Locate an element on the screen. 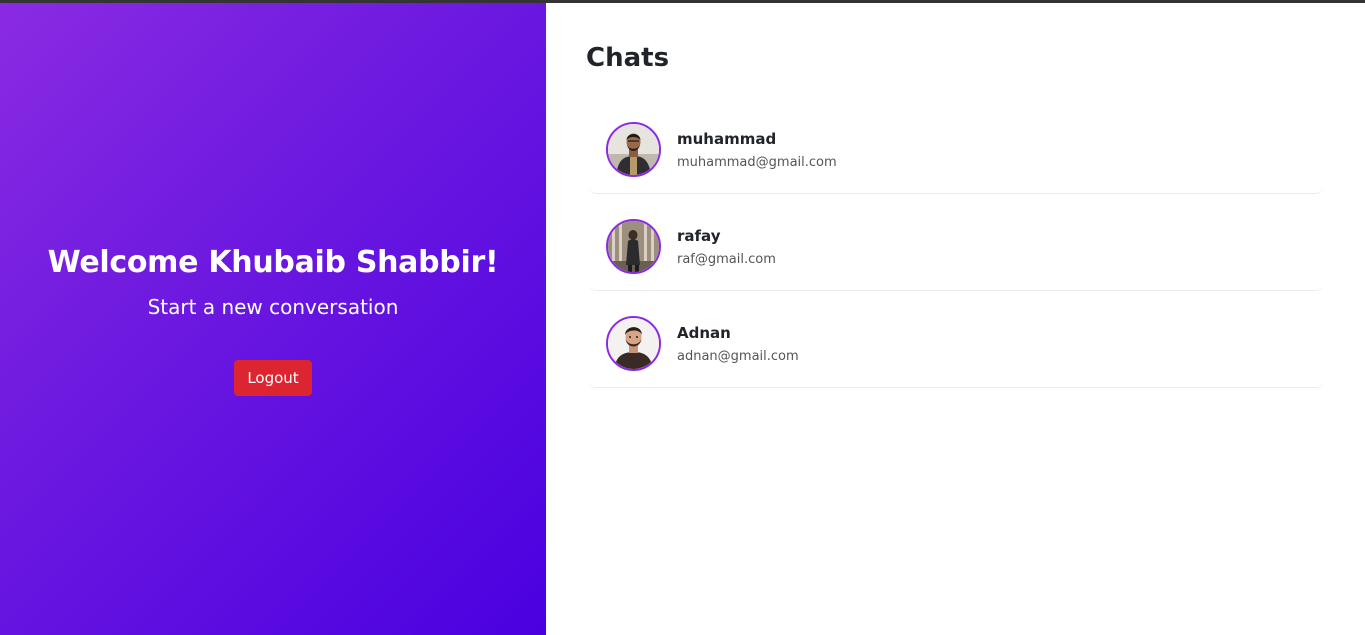 The height and width of the screenshot is (635, 1365). chat-item-adnan: Adnan adnan@gmail.com is located at coordinates (956, 344).